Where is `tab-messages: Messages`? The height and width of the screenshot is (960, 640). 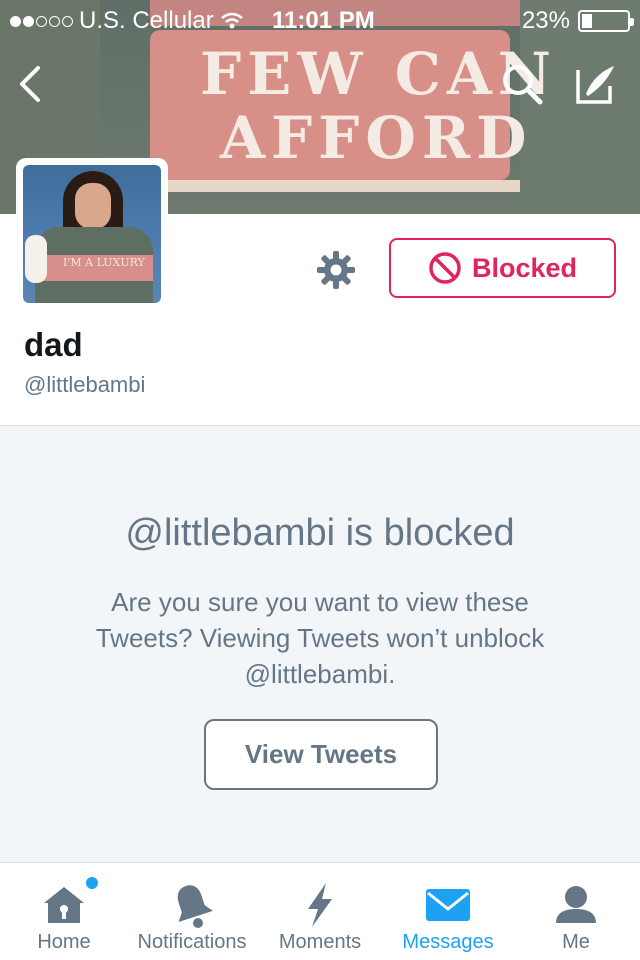 tab-messages: Messages is located at coordinates (448, 911).